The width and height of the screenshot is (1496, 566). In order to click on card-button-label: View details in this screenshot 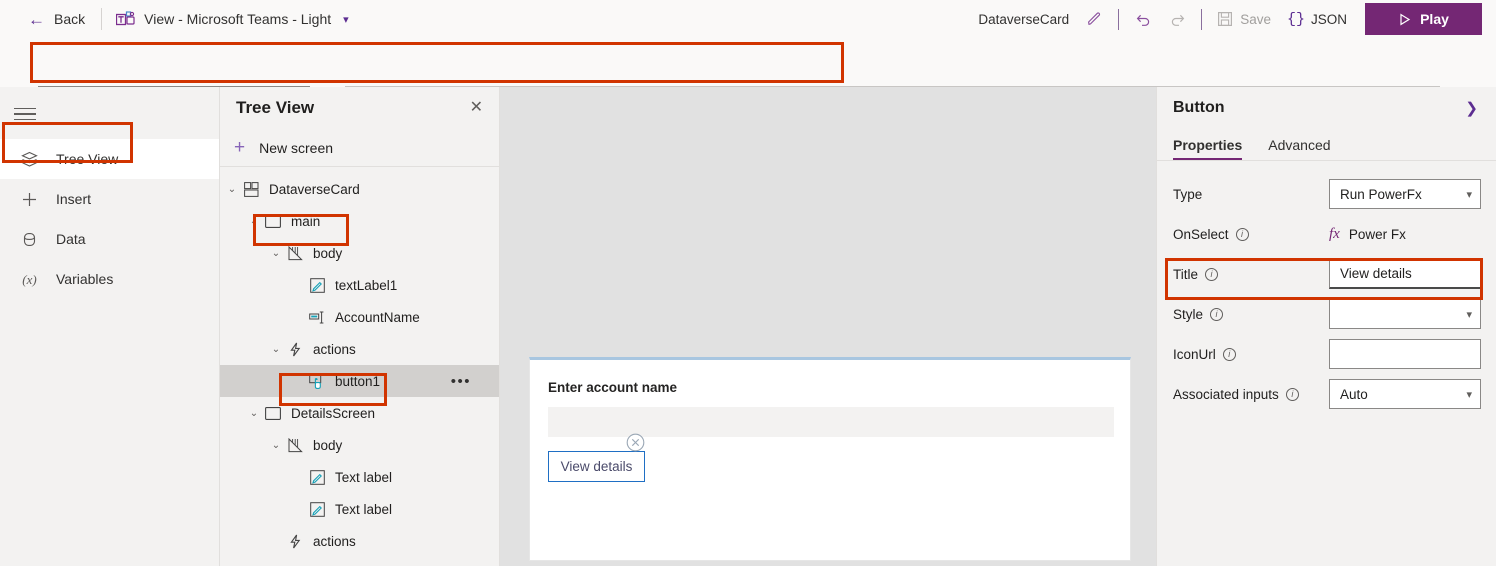, I will do `click(596, 466)`.